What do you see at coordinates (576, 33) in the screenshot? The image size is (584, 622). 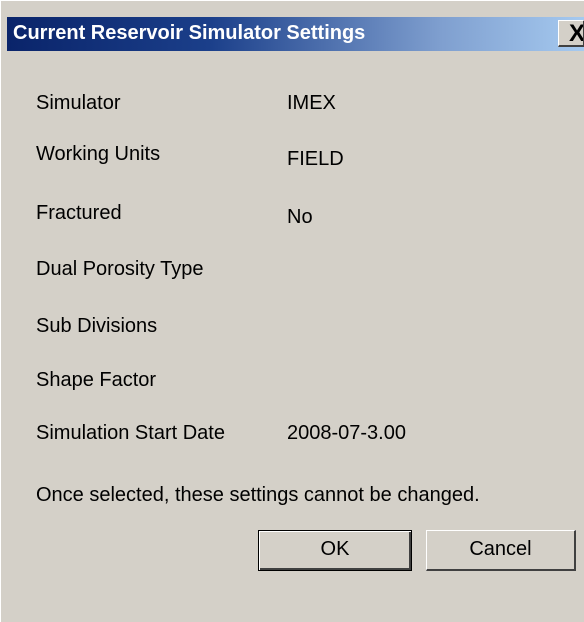 I see `close-icon: X` at bounding box center [576, 33].